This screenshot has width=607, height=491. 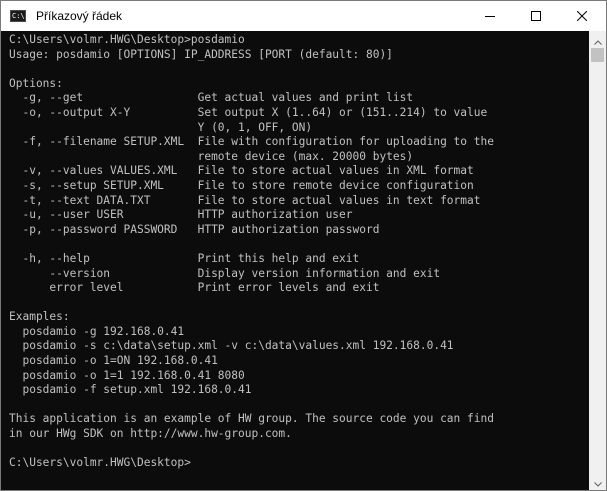 I want to click on maximize-icon, so click(x=536, y=16).